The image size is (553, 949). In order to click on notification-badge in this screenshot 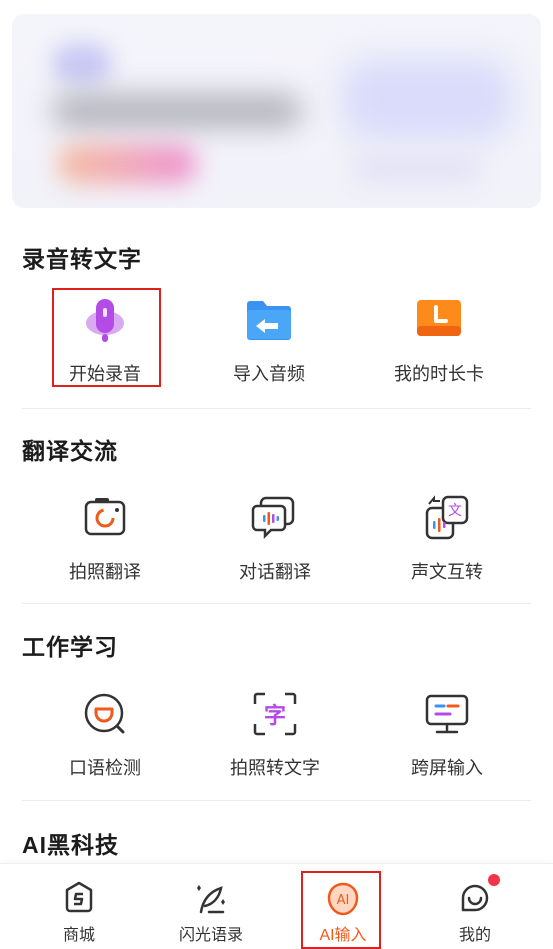, I will do `click(494, 880)`.